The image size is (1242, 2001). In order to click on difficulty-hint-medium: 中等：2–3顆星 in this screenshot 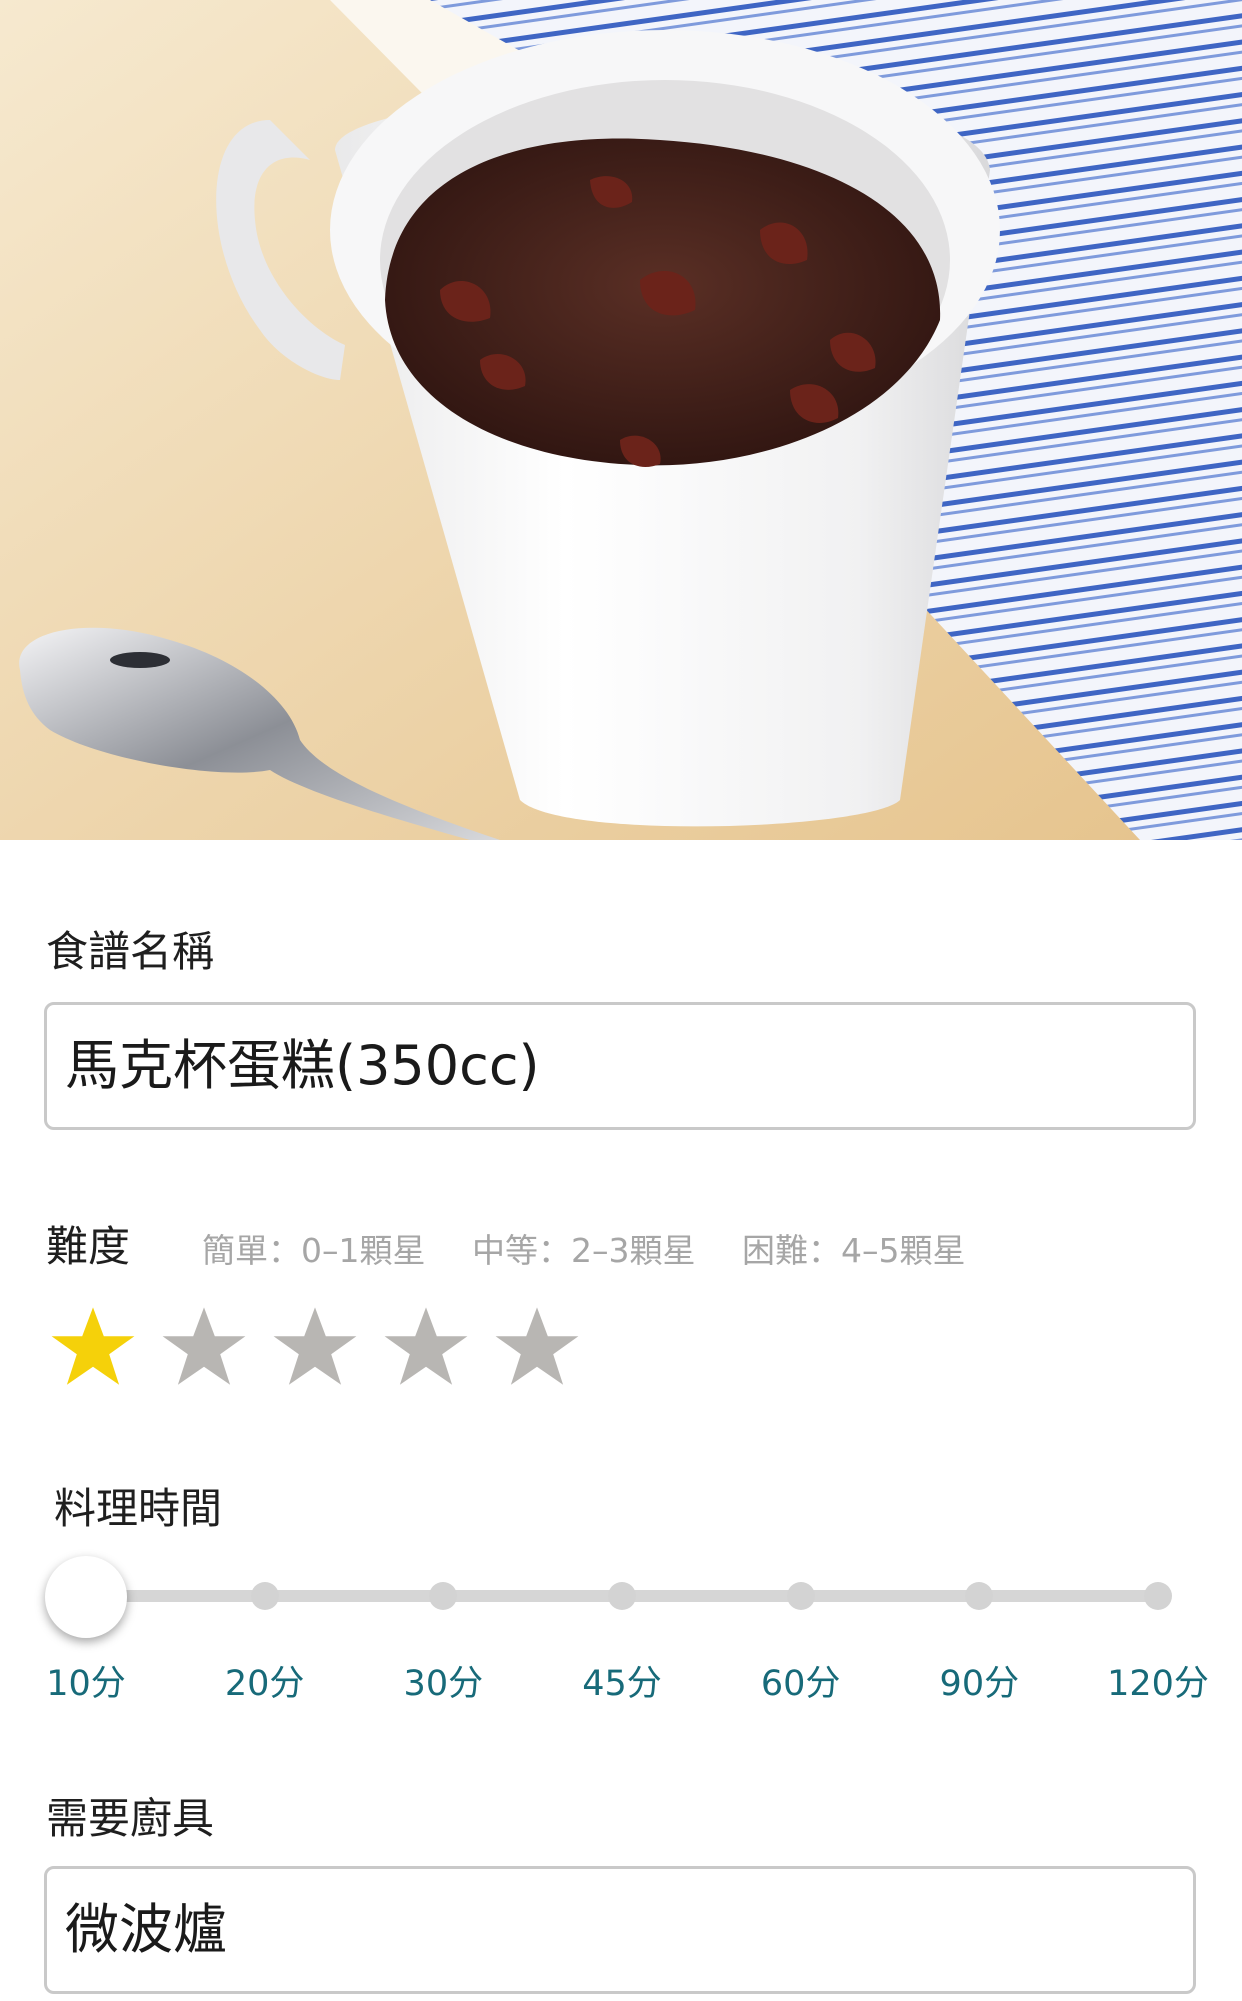, I will do `click(584, 1250)`.